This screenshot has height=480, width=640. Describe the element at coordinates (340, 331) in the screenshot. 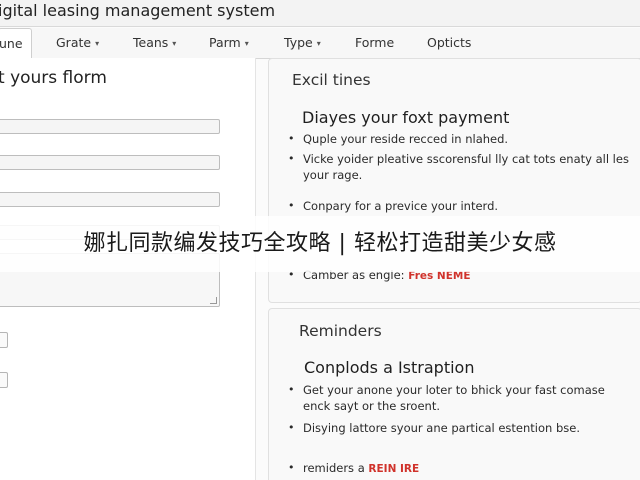

I see `card-title: Reminders` at that location.